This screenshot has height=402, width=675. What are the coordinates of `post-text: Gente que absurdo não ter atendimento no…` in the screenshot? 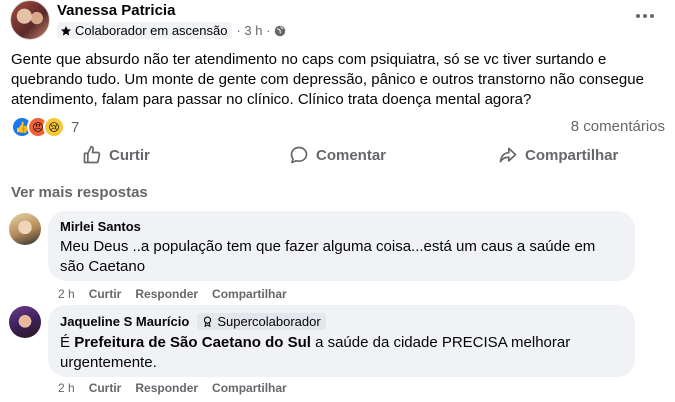 It's located at (327, 79).